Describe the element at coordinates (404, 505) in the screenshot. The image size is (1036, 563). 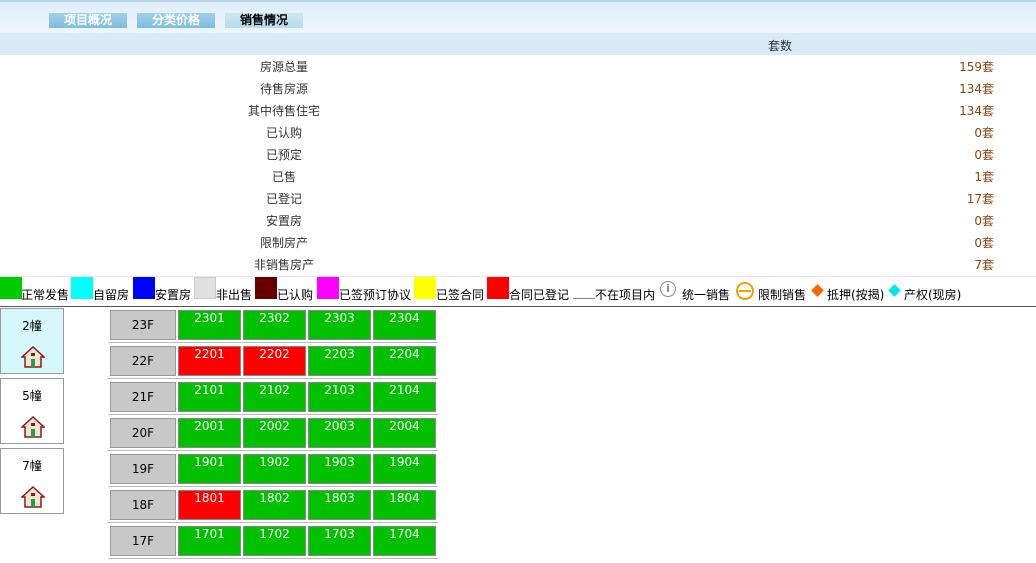
I see `unit-cell-1804: 1804` at that location.